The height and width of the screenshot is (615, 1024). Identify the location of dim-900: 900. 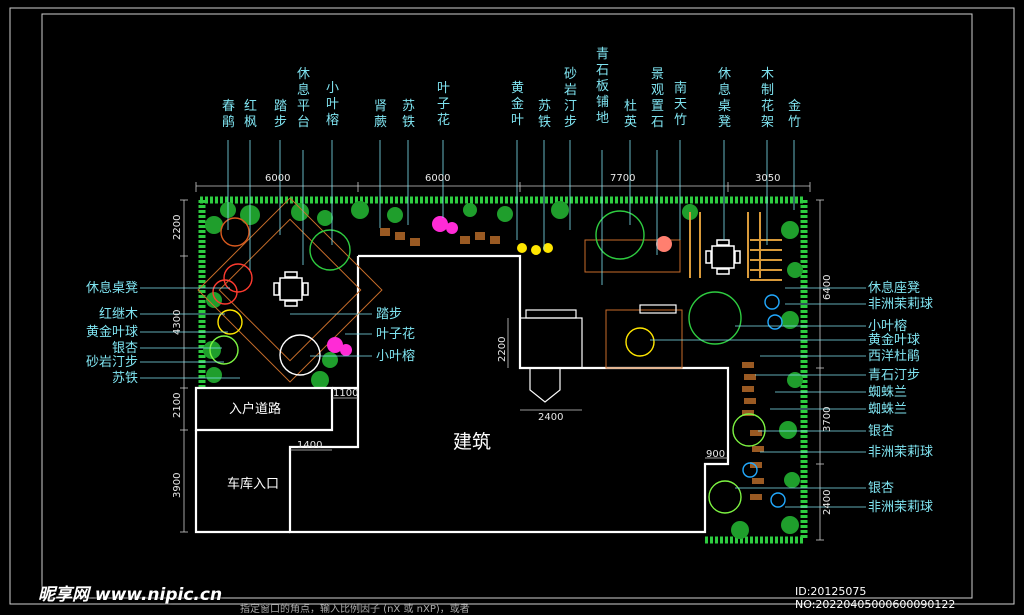
(715, 454).